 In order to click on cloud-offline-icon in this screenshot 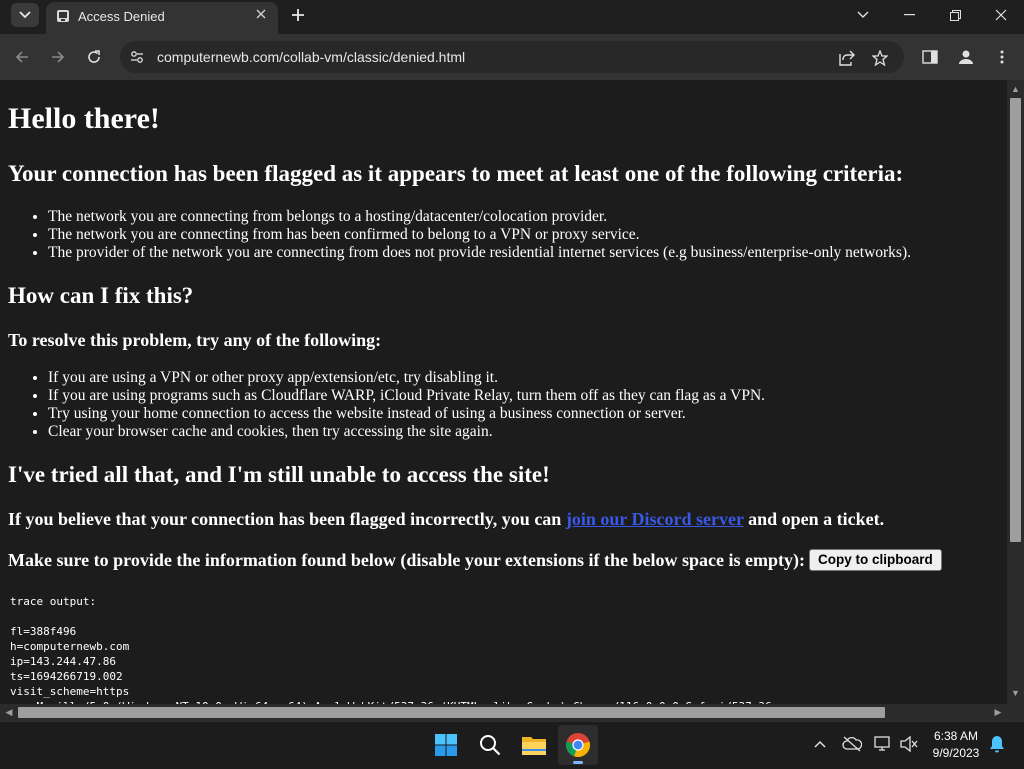, I will do `click(852, 744)`.